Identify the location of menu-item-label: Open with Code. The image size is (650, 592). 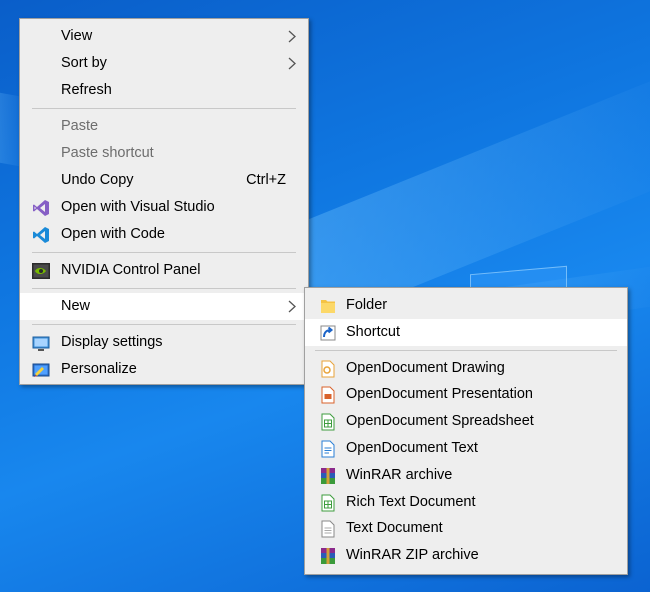
(113, 234).